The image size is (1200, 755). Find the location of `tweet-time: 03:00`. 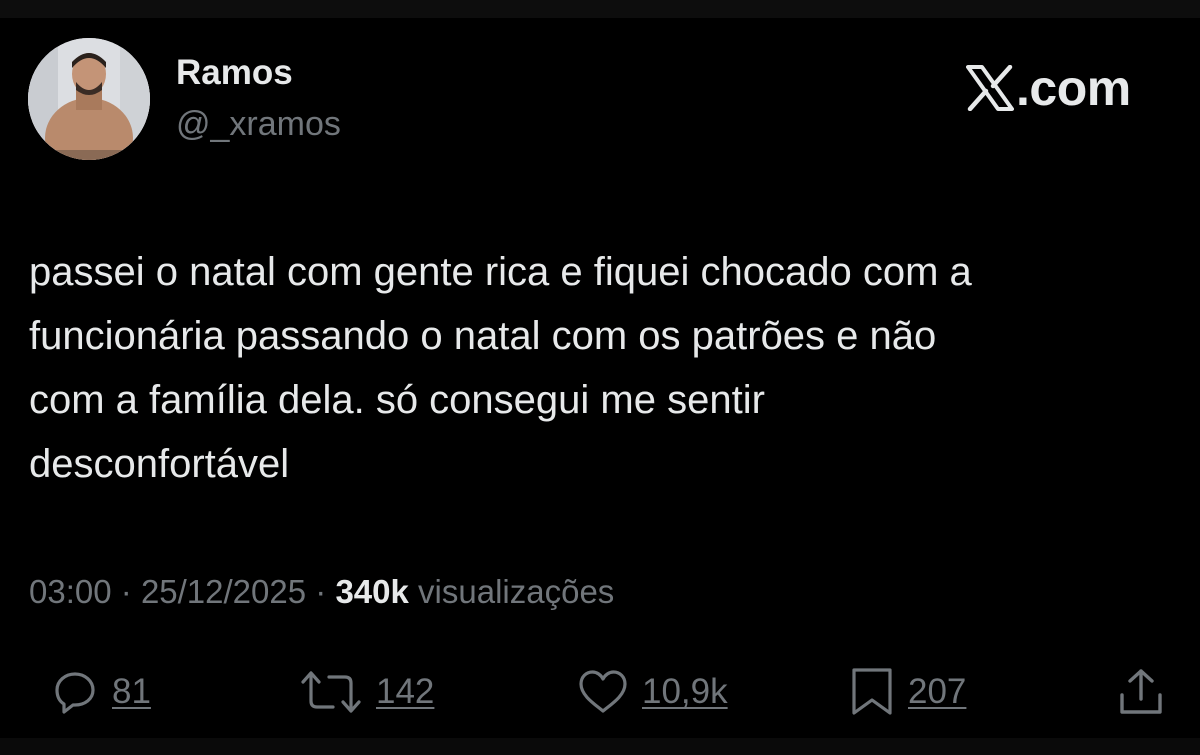

tweet-time: 03:00 is located at coordinates (70, 591).